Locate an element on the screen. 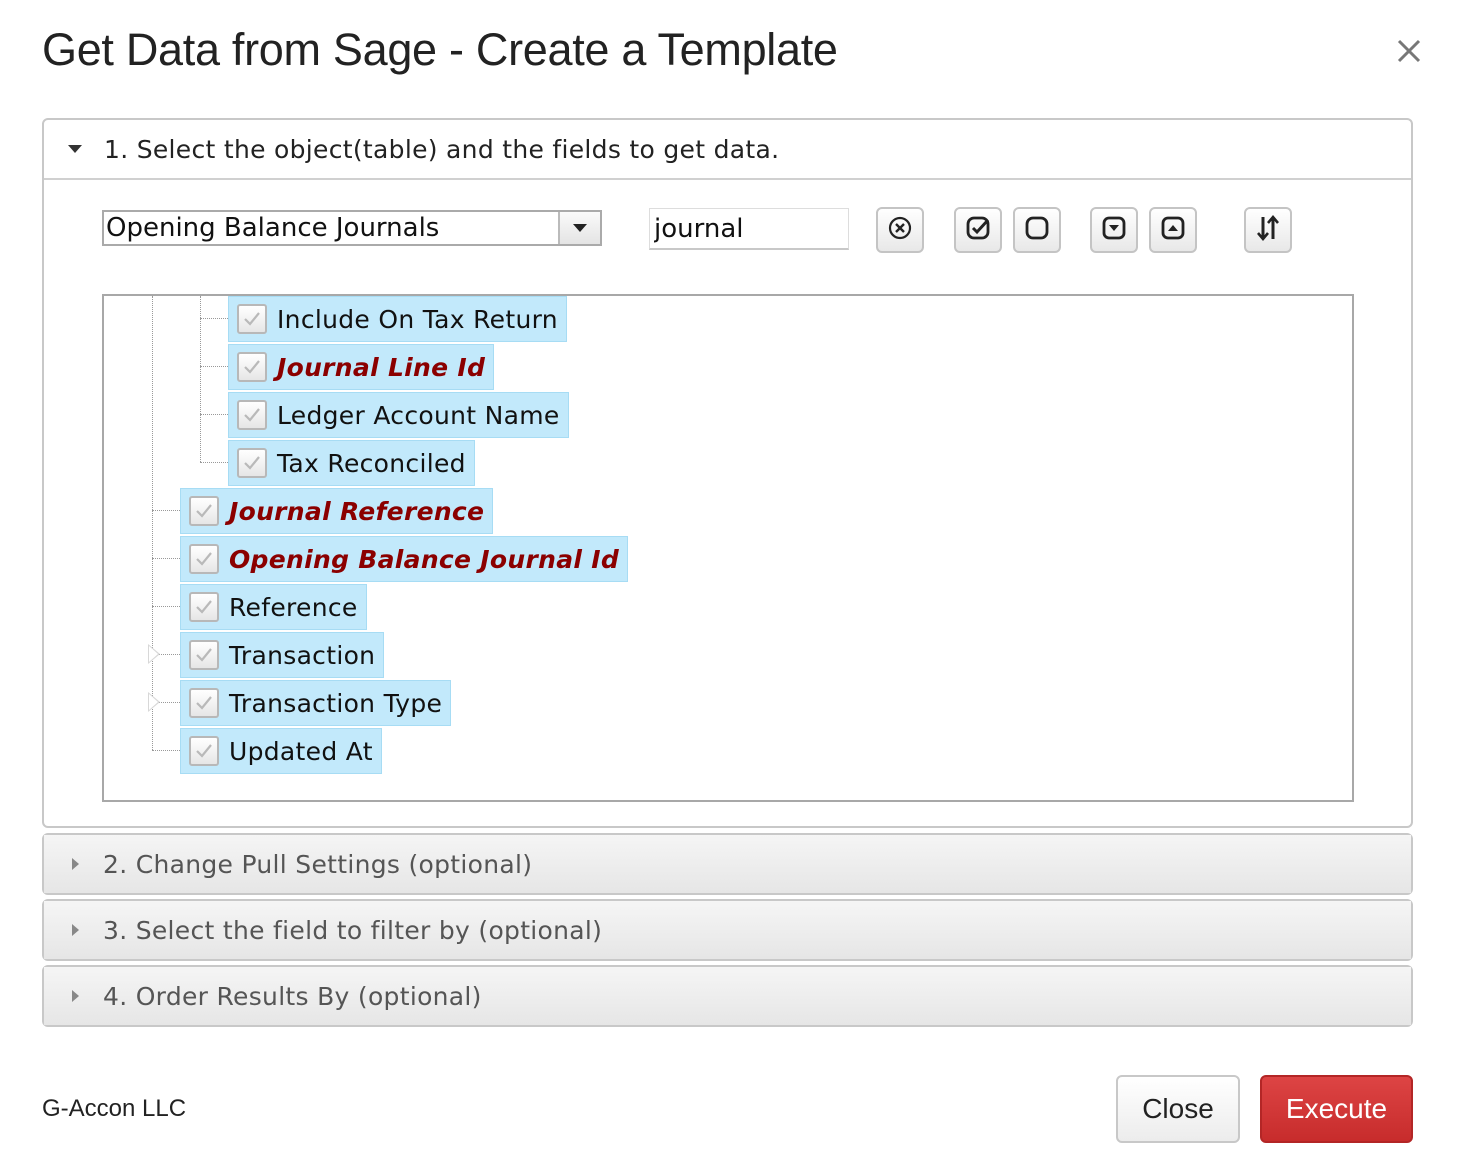 The image size is (1478, 1170). caret-down-icon is located at coordinates (75, 149).